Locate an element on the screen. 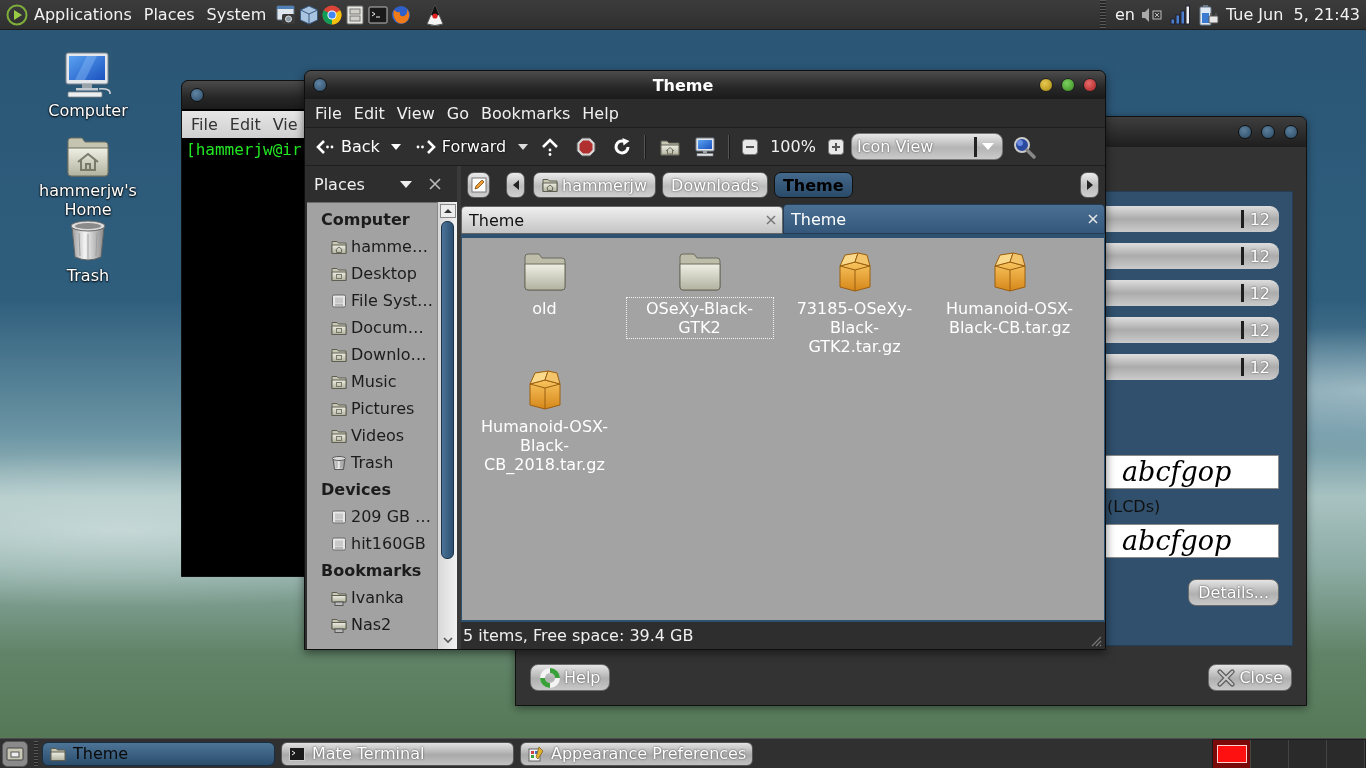 Image resolution: width=1366 pixels, height=768 pixels. menu-item: Vie is located at coordinates (285, 124).